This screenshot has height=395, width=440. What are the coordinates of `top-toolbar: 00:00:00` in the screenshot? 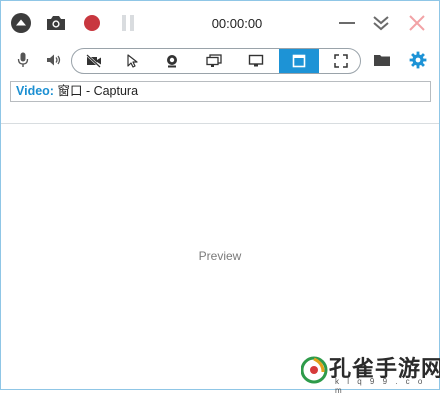 It's located at (220, 23).